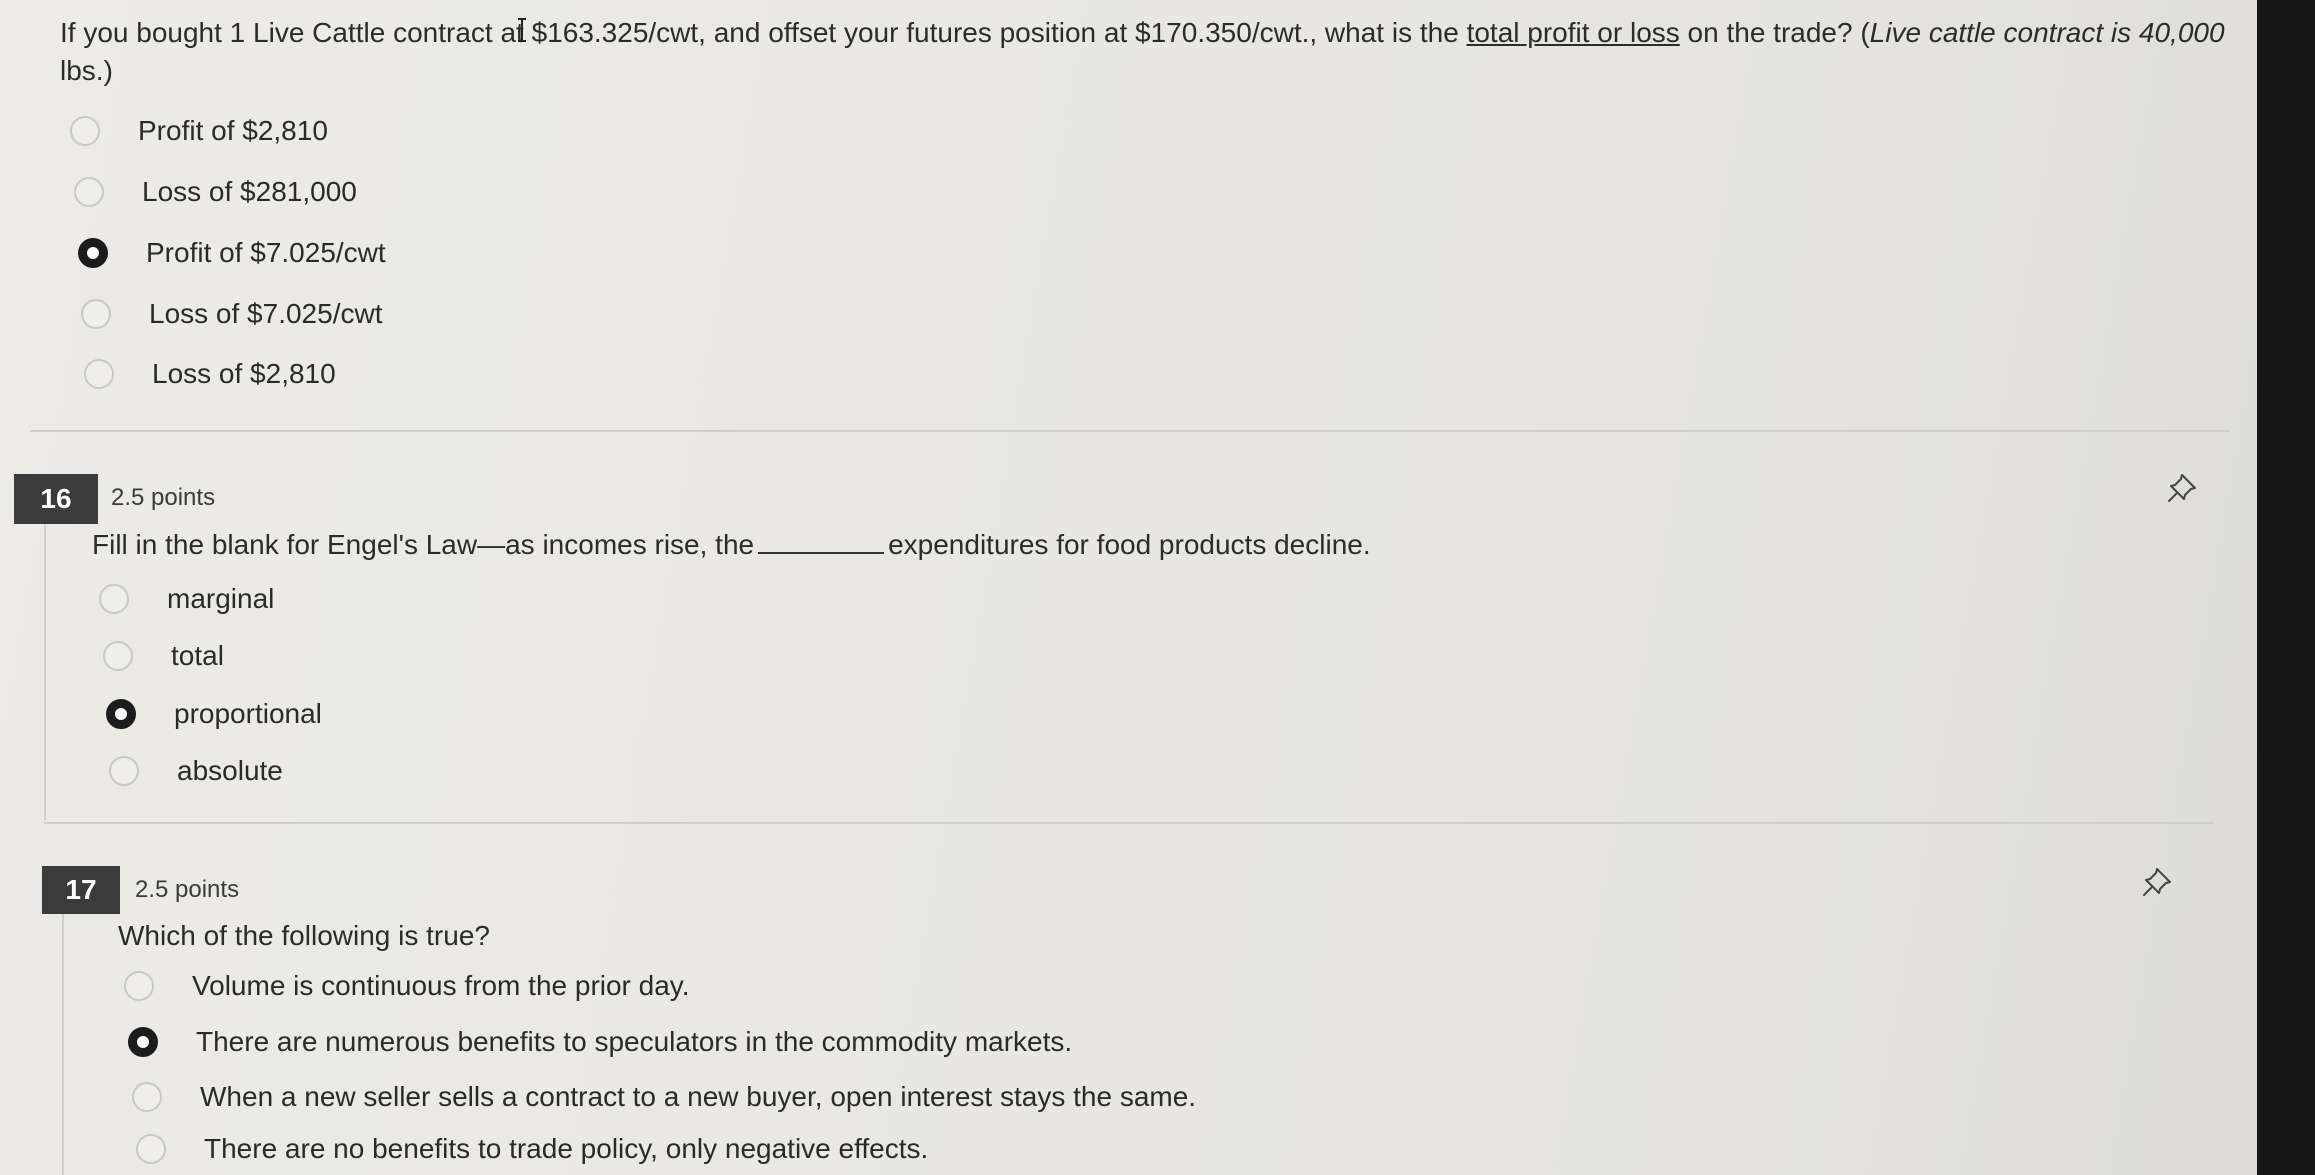 The width and height of the screenshot is (2315, 1175). What do you see at coordinates (86, 70) in the screenshot?
I see `question-15-text-line2: lbs.)` at bounding box center [86, 70].